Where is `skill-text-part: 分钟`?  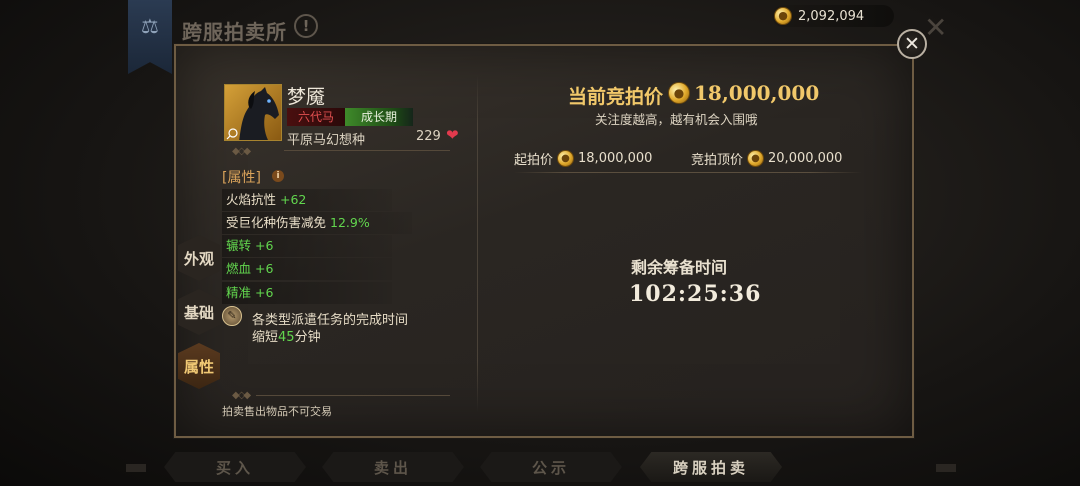
skill-text-part: 分钟 is located at coordinates (307, 337).